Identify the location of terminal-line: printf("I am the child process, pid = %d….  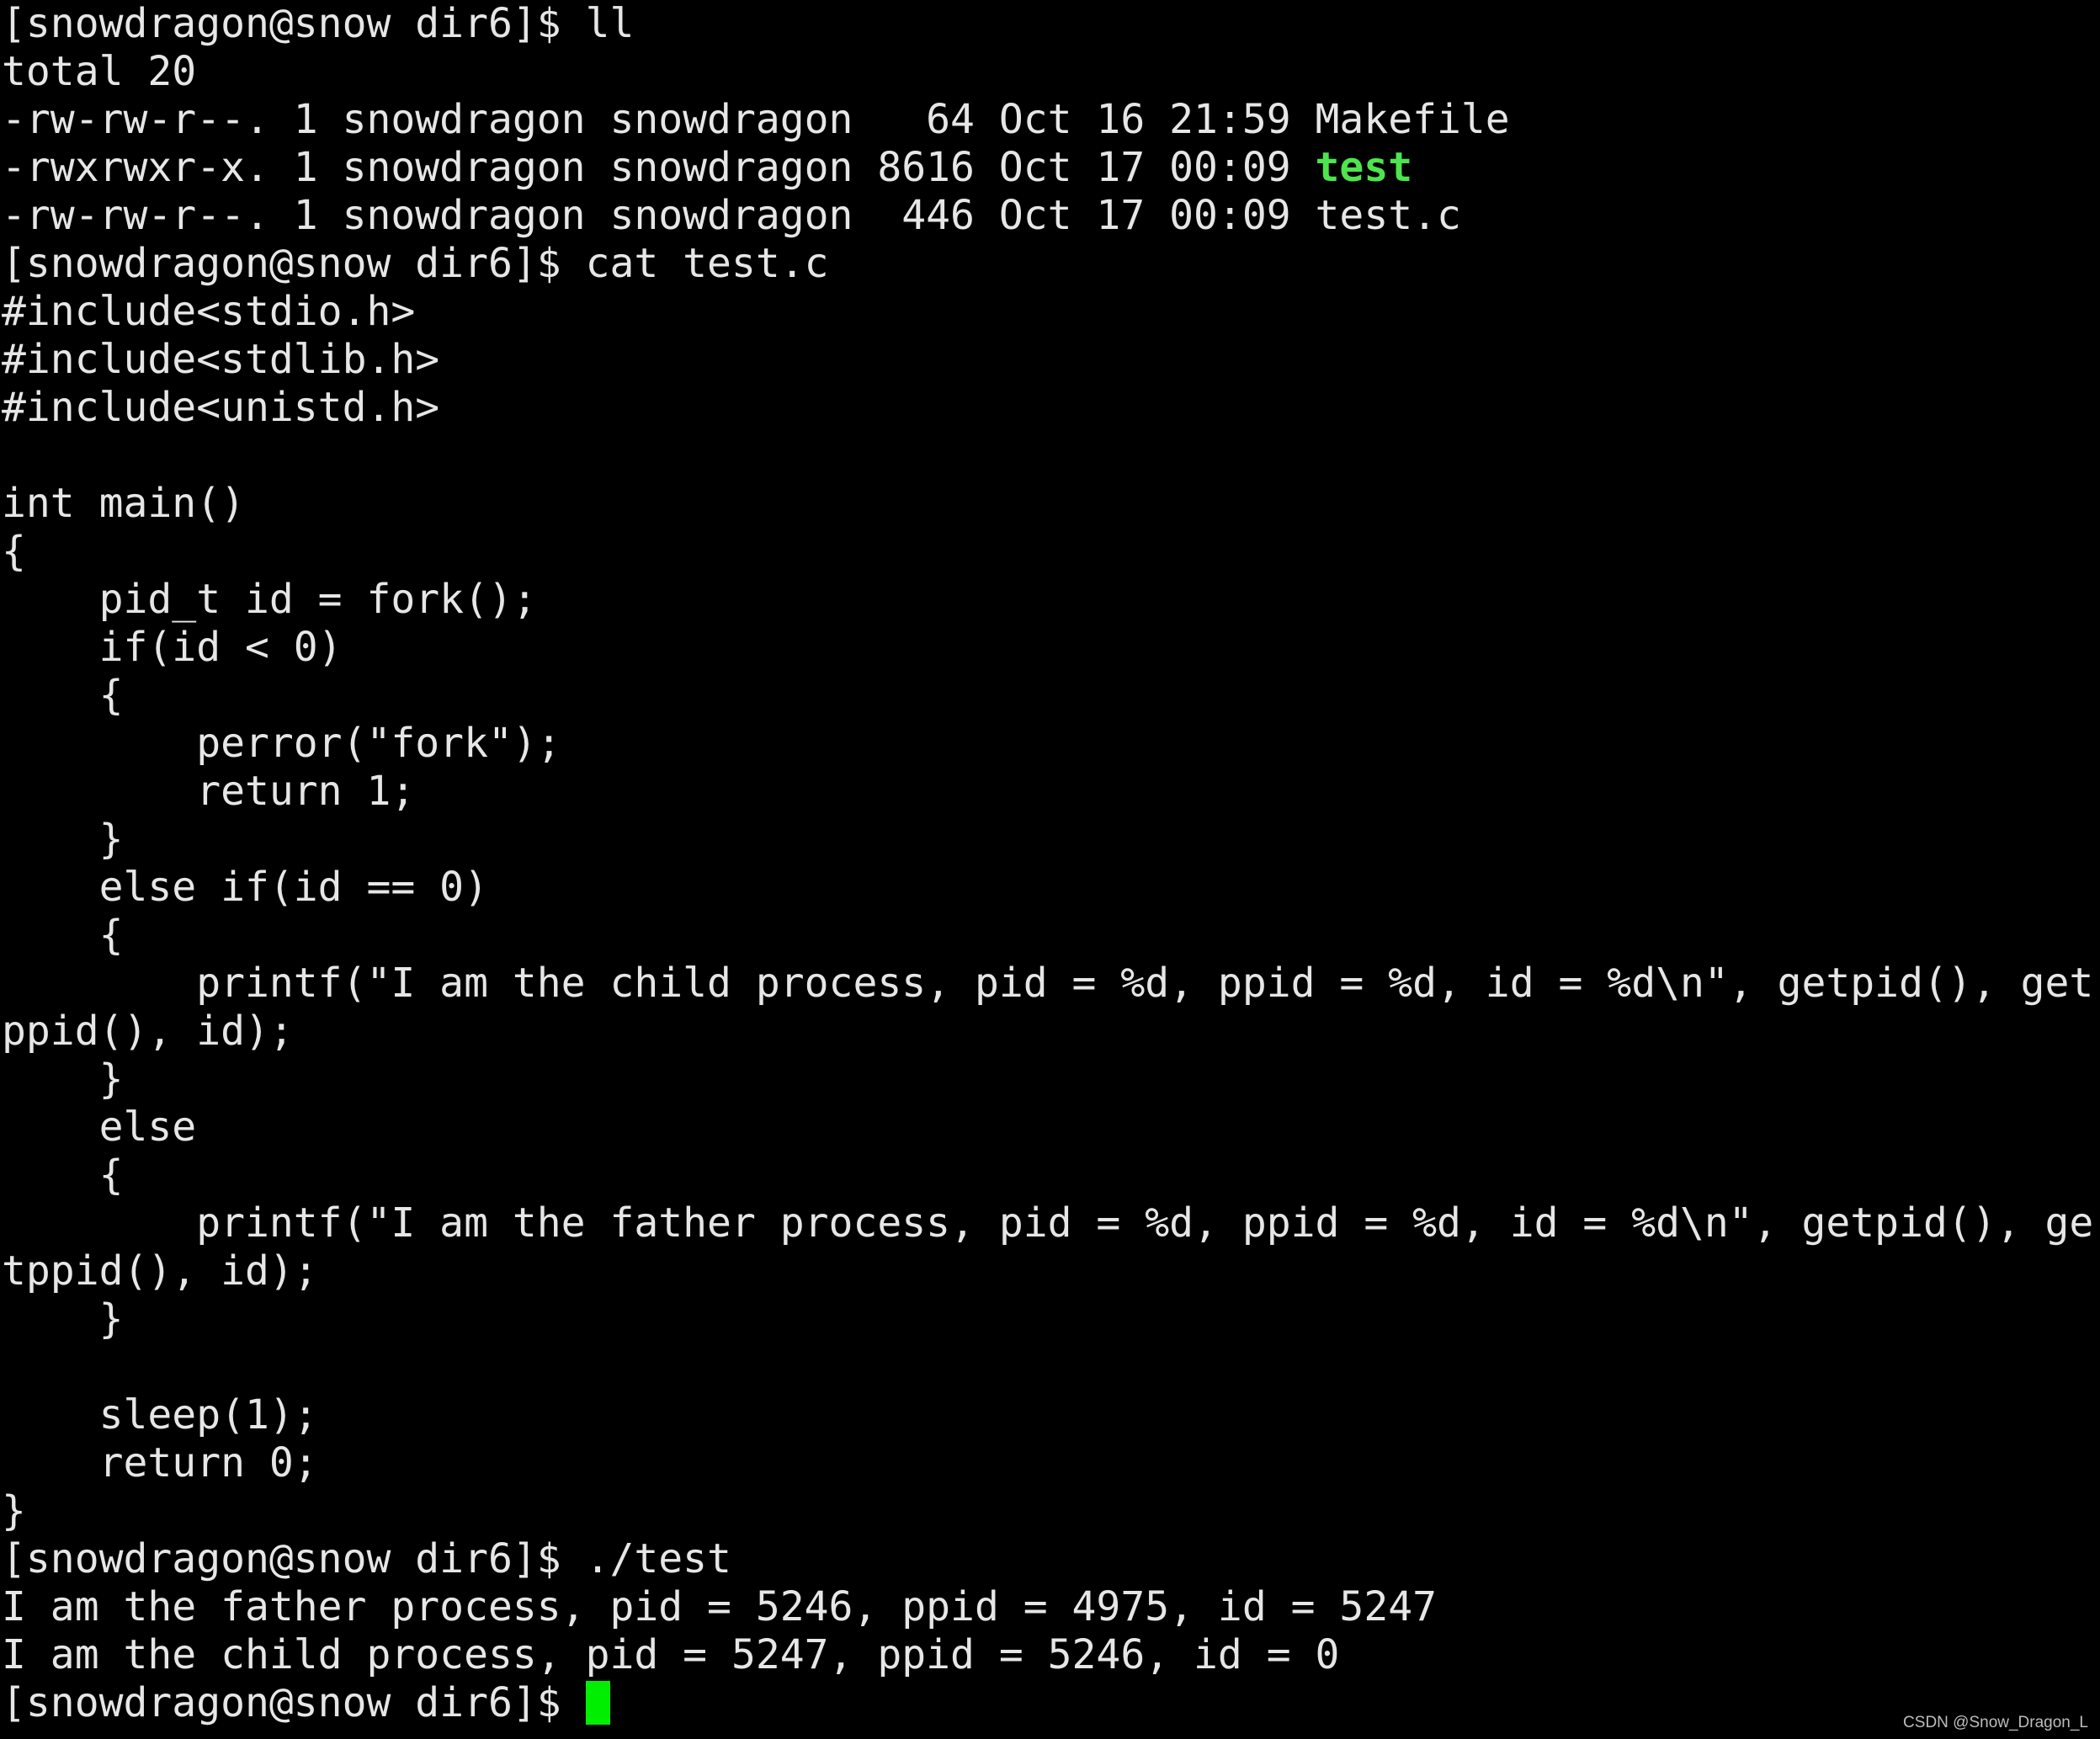
(1051, 984).